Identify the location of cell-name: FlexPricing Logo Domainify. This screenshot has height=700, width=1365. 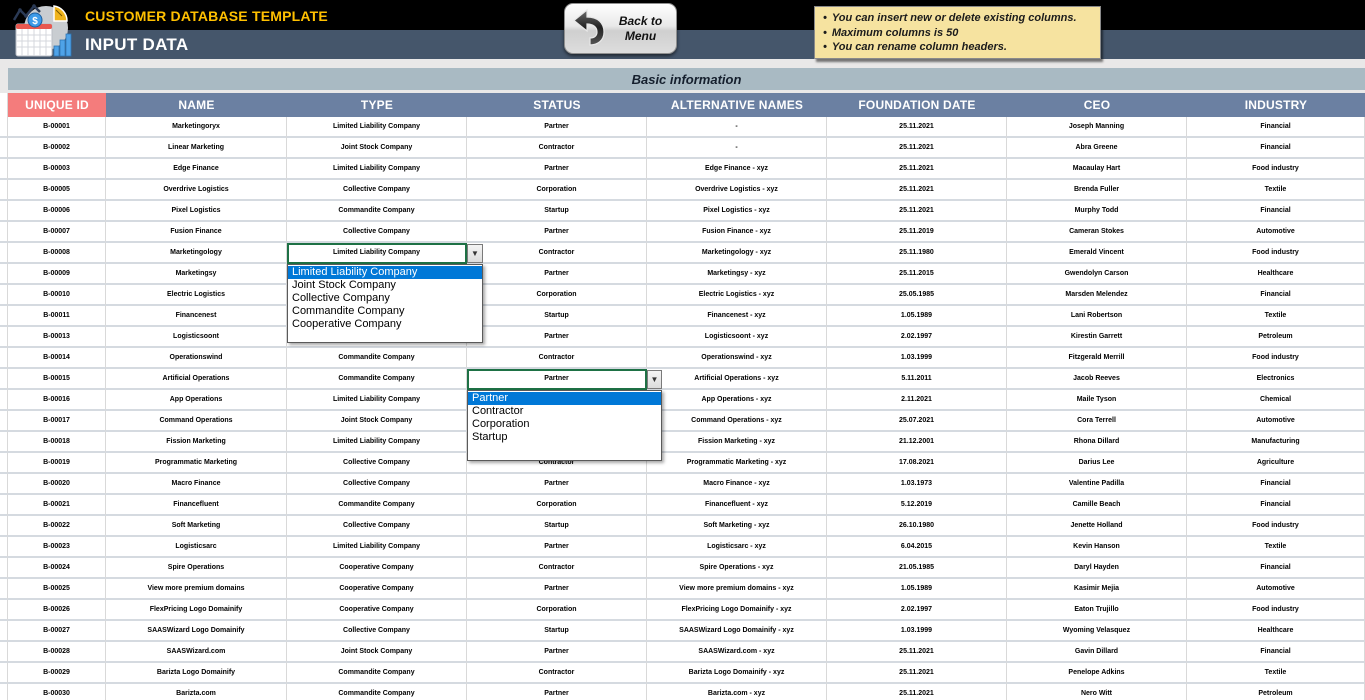
(196, 610).